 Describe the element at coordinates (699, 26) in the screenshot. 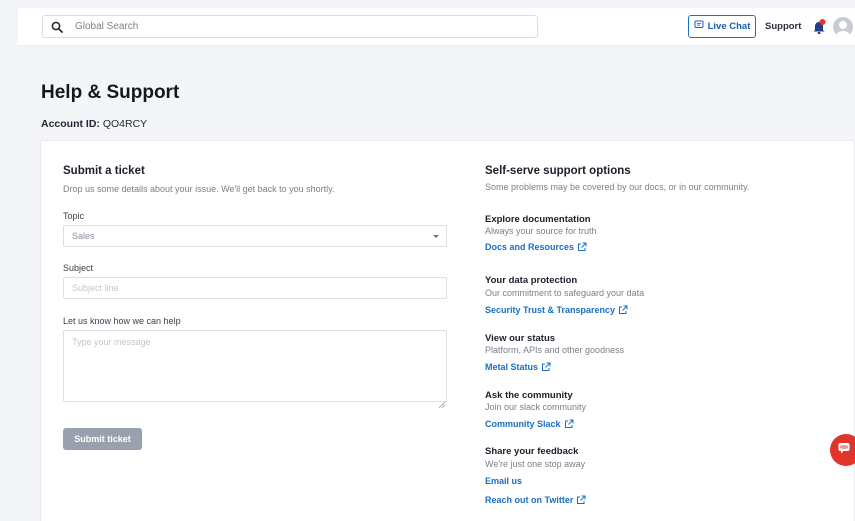

I see `chat-icon` at that location.